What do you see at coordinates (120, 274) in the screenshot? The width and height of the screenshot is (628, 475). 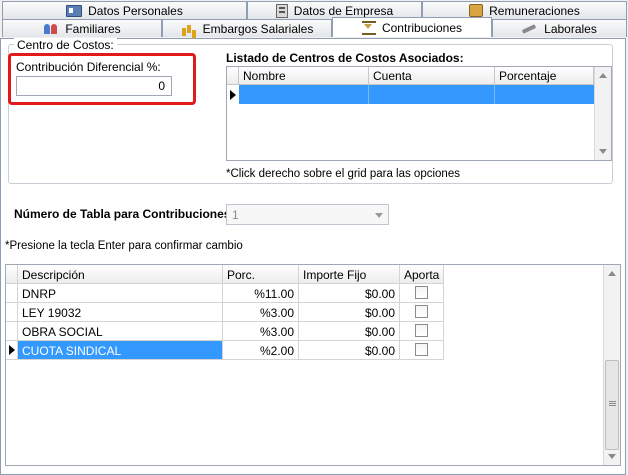 I see `column-header-descripcion: Descripción` at bounding box center [120, 274].